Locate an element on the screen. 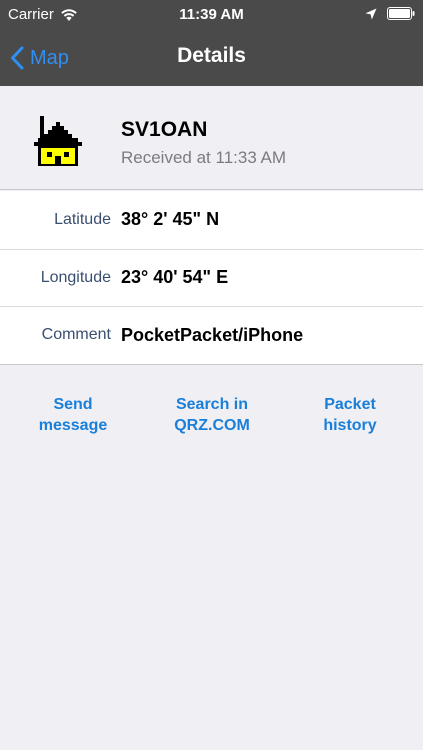  search-qrz-line2: QRZ.COM is located at coordinates (212, 425).